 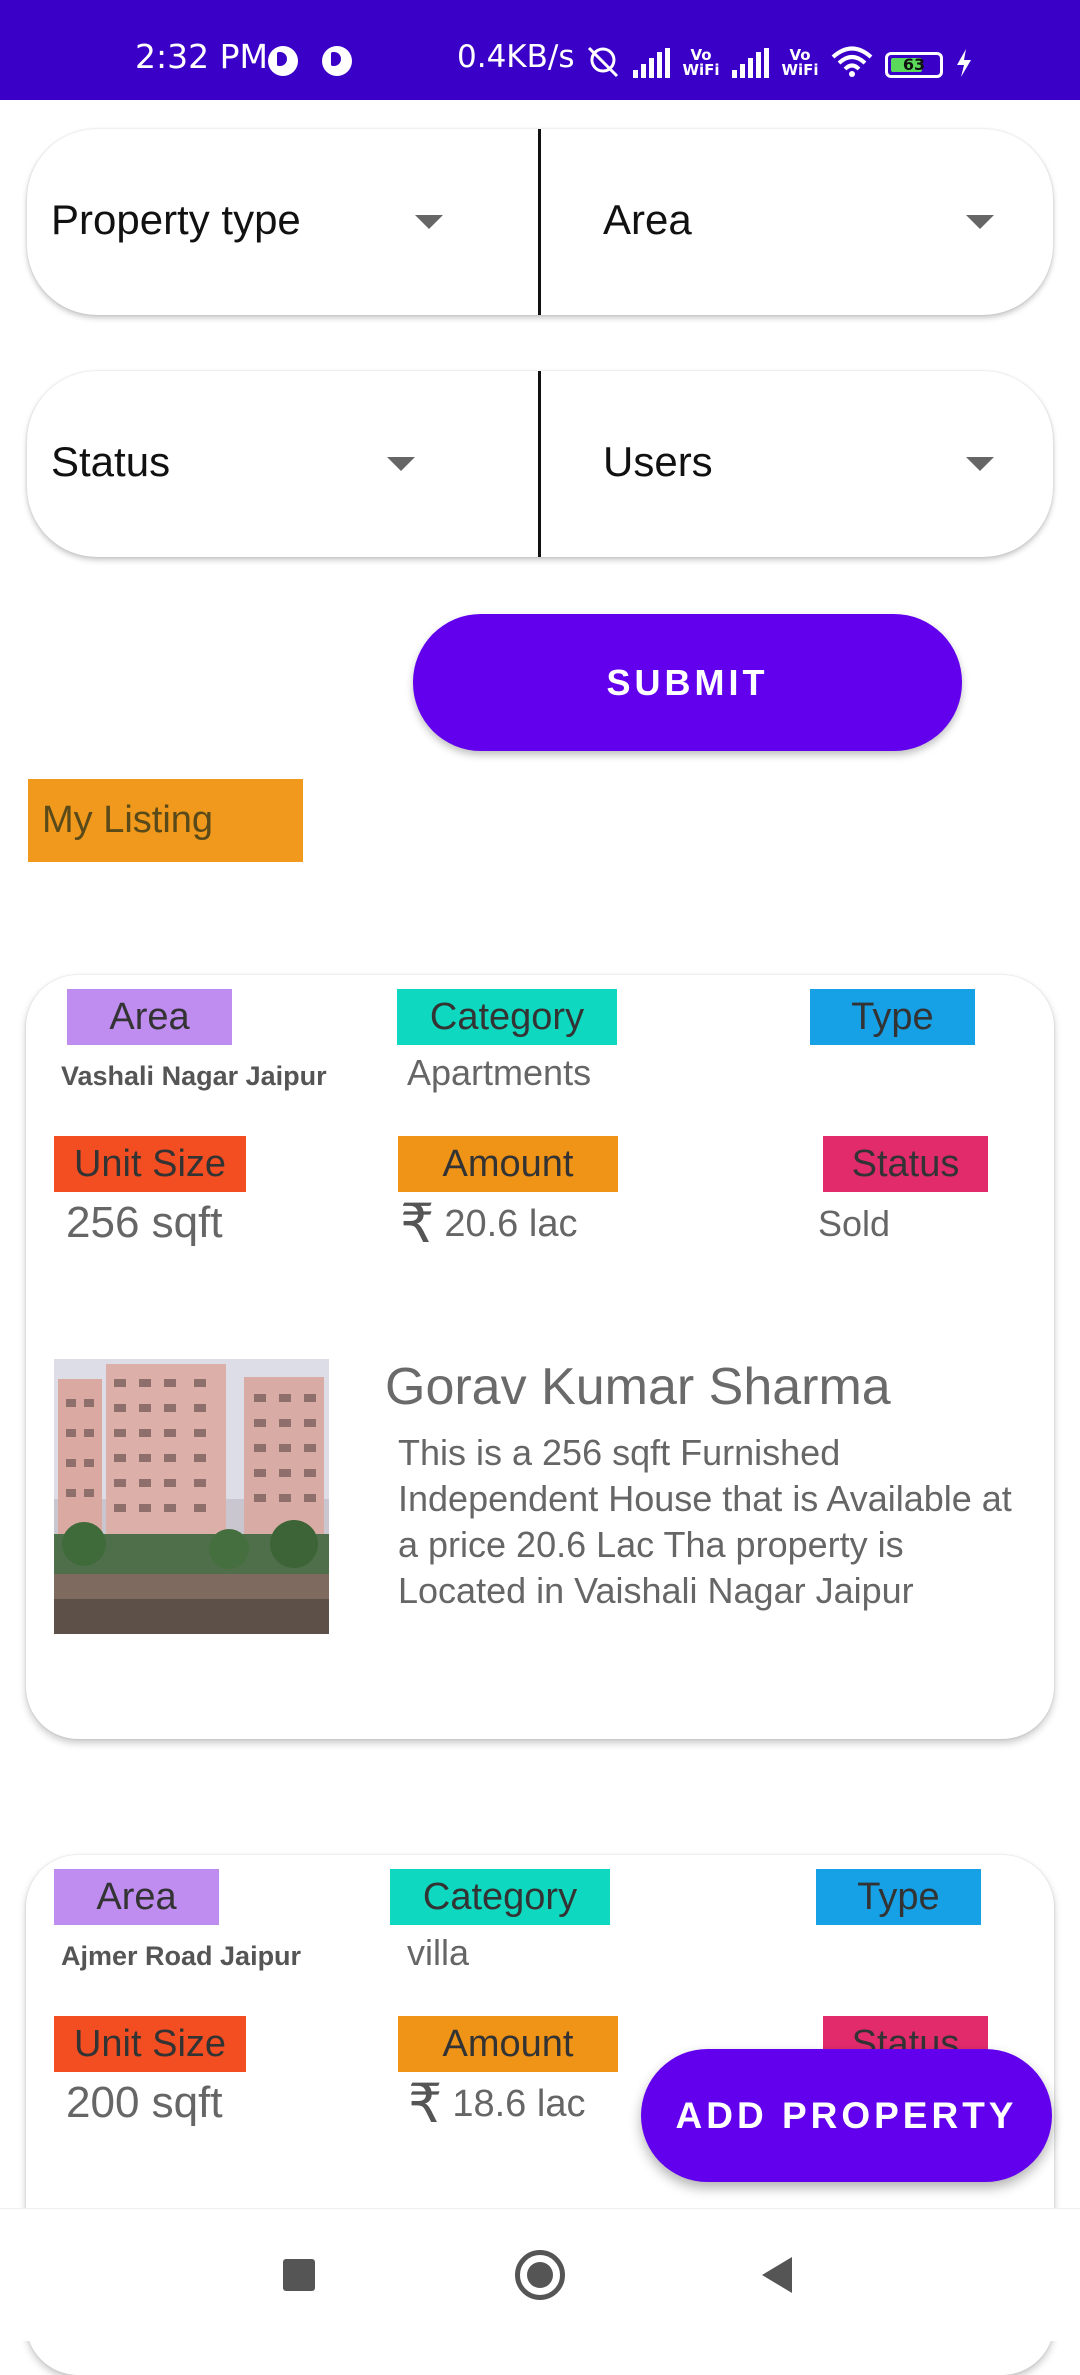 I want to click on navigation-bar, so click(x=540, y=2274).